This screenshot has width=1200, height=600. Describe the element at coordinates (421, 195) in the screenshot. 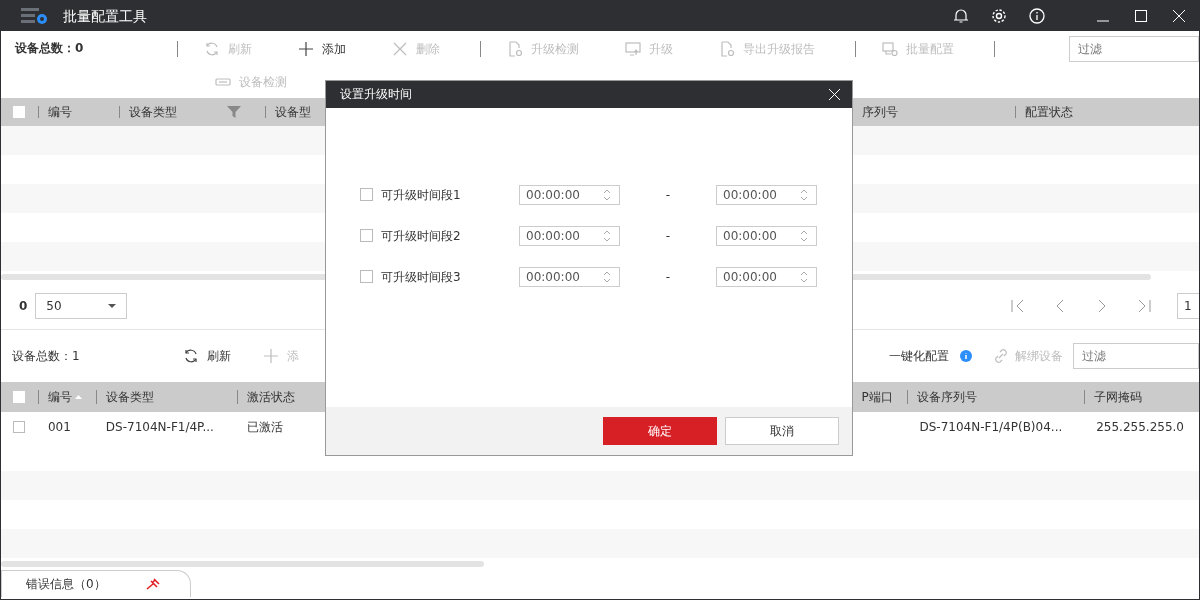

I see `period-label: 可升级时间段1` at that location.